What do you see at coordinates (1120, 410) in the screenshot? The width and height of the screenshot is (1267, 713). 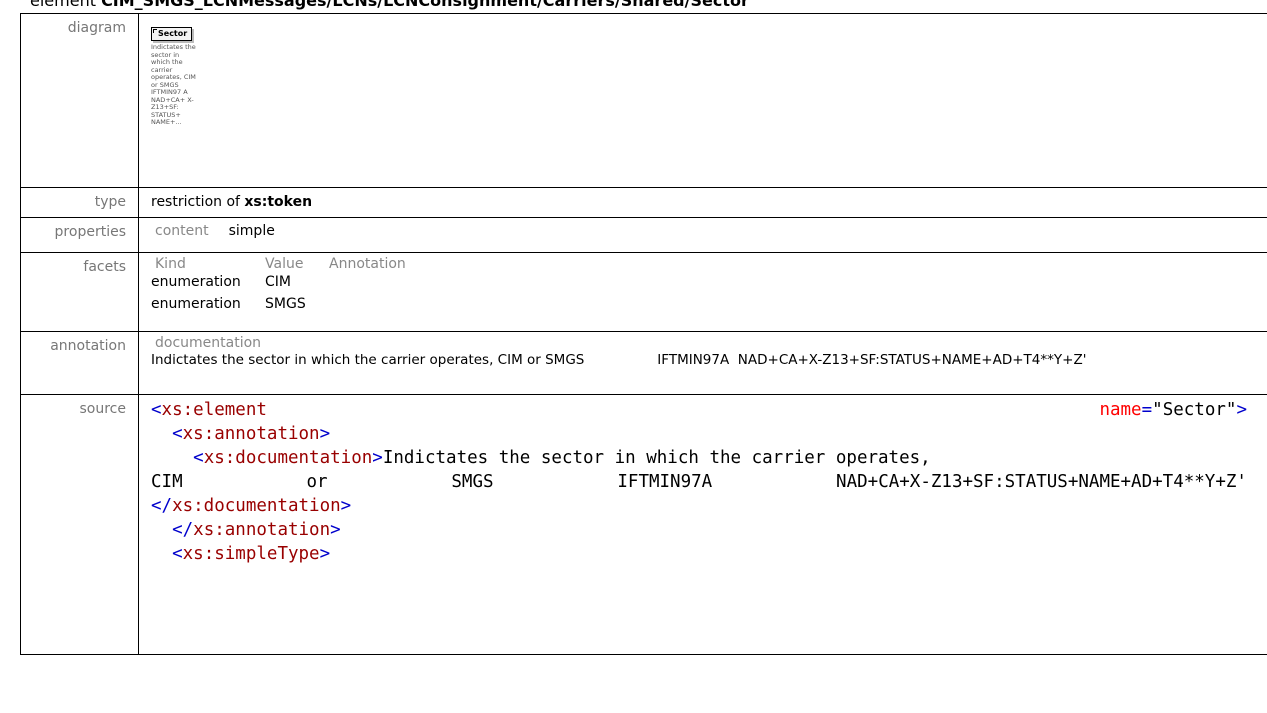 I see `source-attr-name: name` at bounding box center [1120, 410].